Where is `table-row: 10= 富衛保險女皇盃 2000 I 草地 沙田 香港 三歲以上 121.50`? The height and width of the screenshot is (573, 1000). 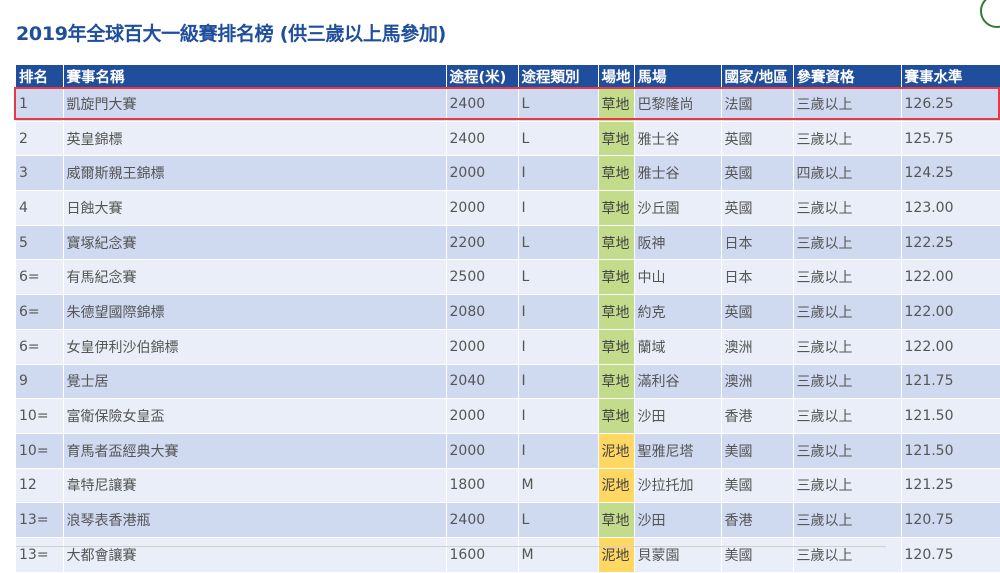 table-row: 10= 富衛保險女皇盃 2000 I 草地 沙田 香港 三歲以上 121.50 is located at coordinates (508, 416).